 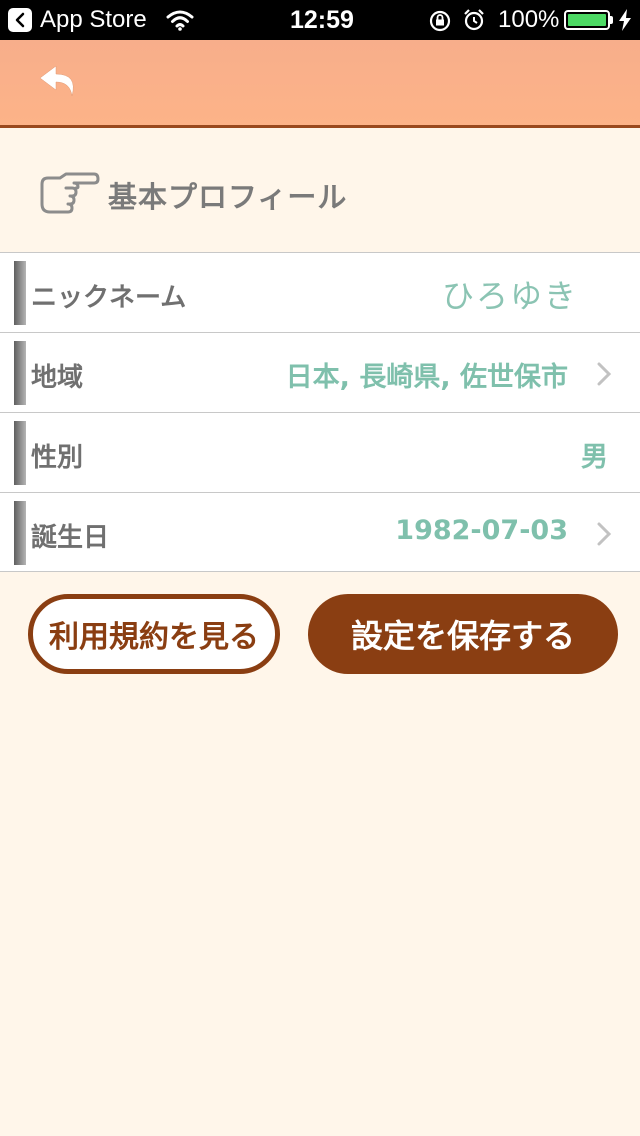 I want to click on wifi-icon, so click(x=180, y=23).